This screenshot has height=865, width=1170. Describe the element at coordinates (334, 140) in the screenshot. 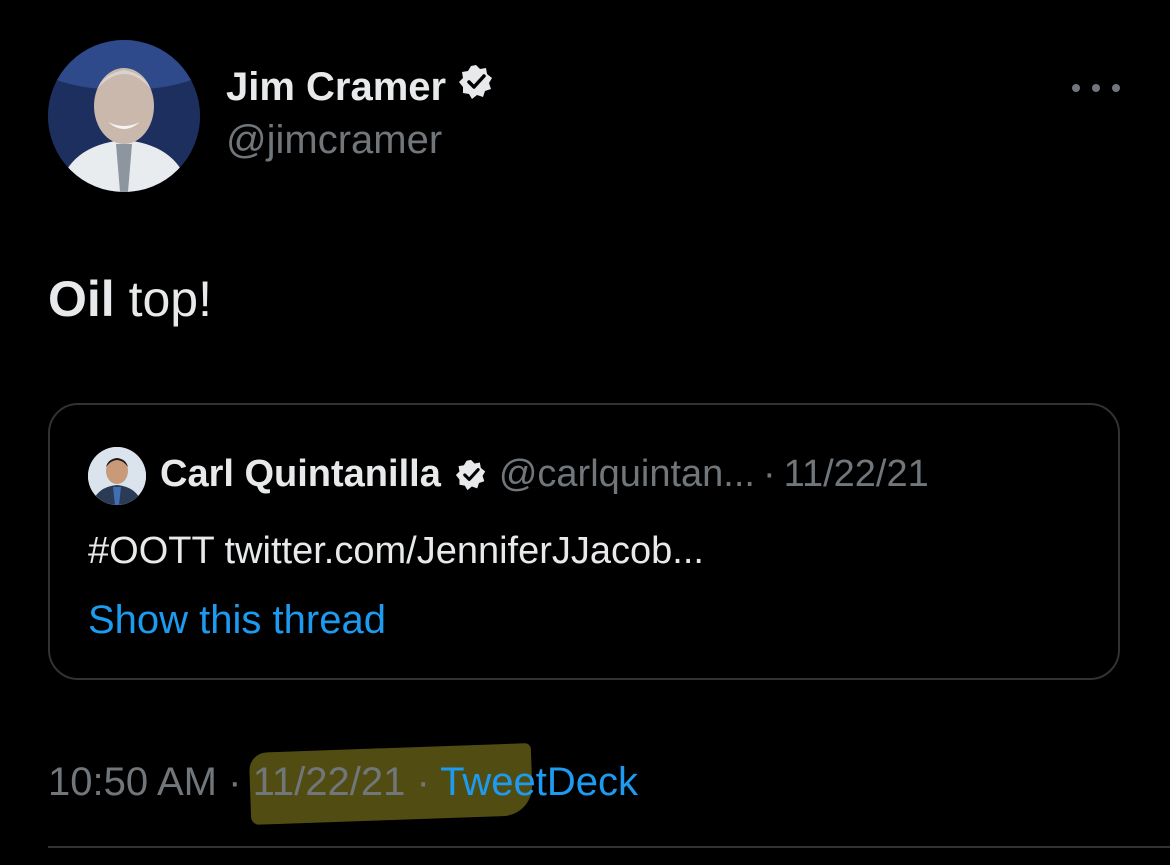

I see `author-handle: @jimcramer` at that location.